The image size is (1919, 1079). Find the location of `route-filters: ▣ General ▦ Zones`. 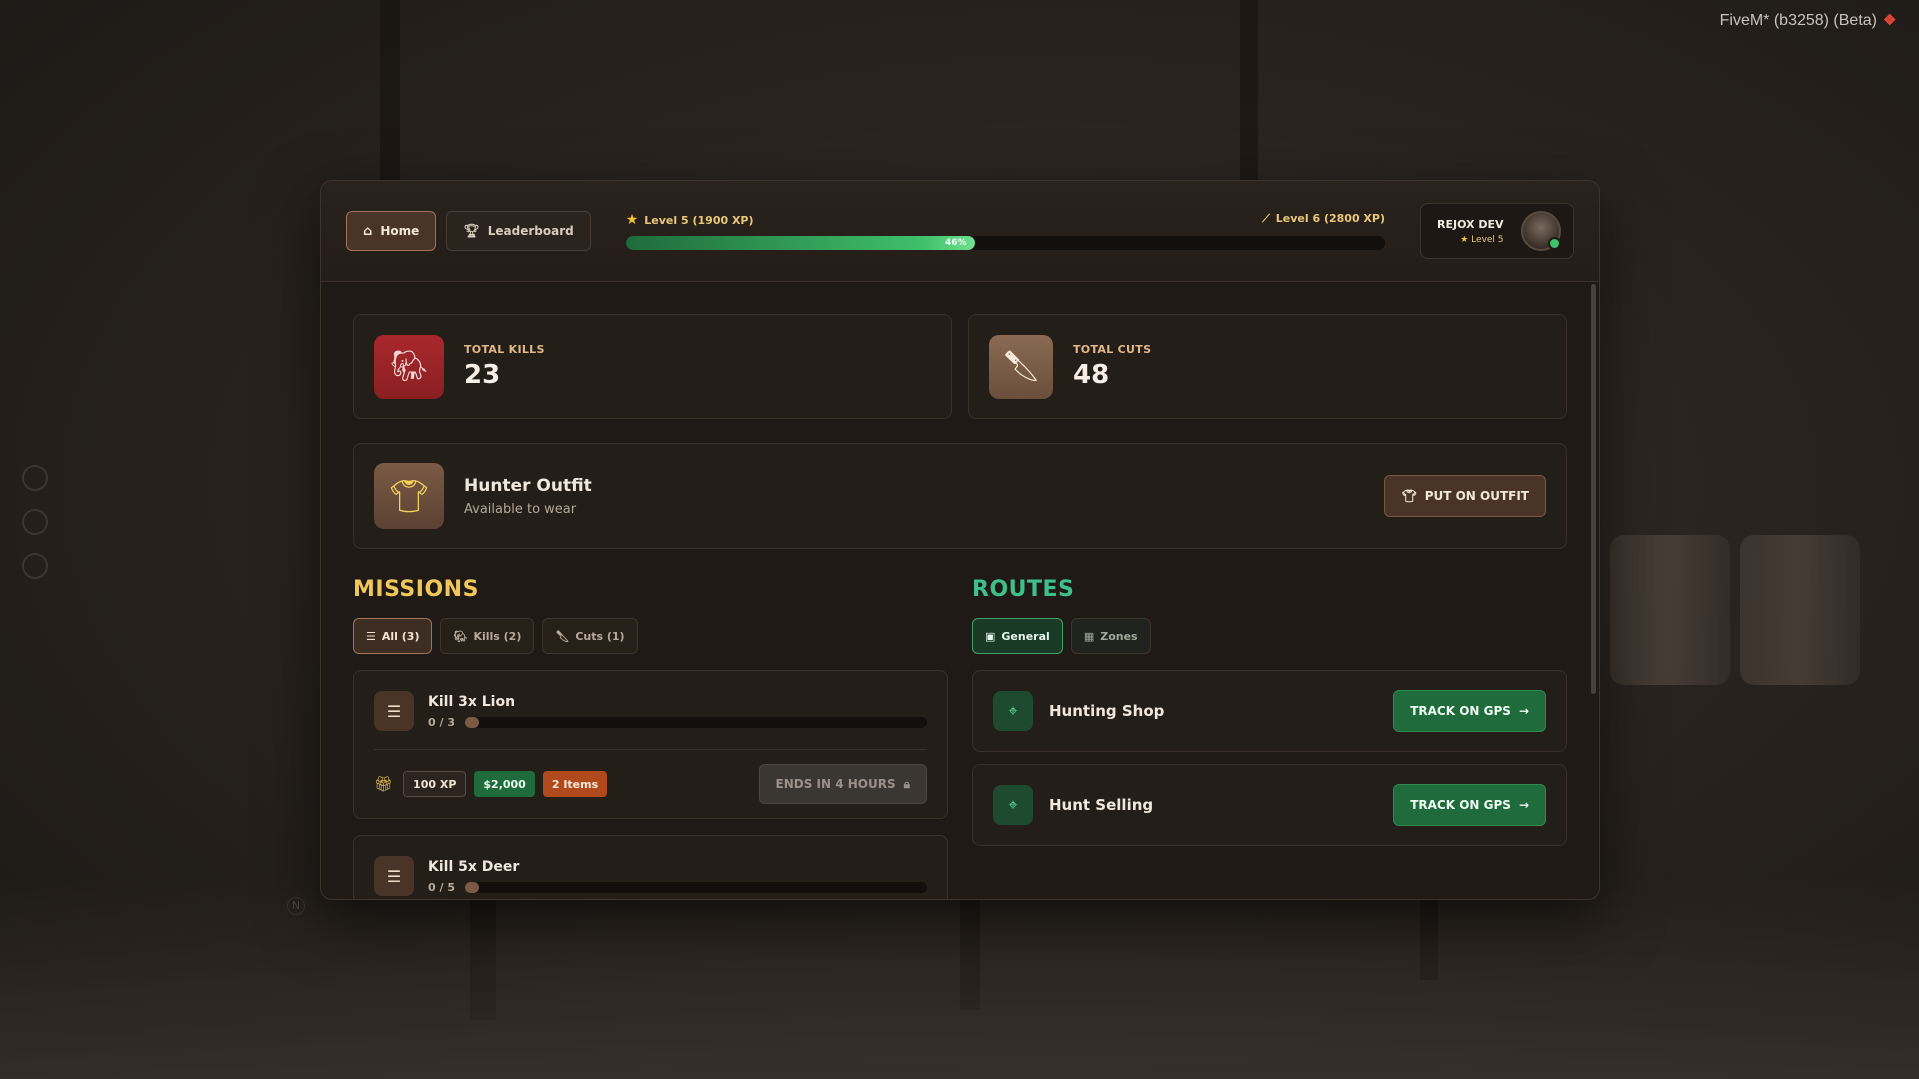

route-filters: ▣ General ▦ Zones is located at coordinates (1269, 636).